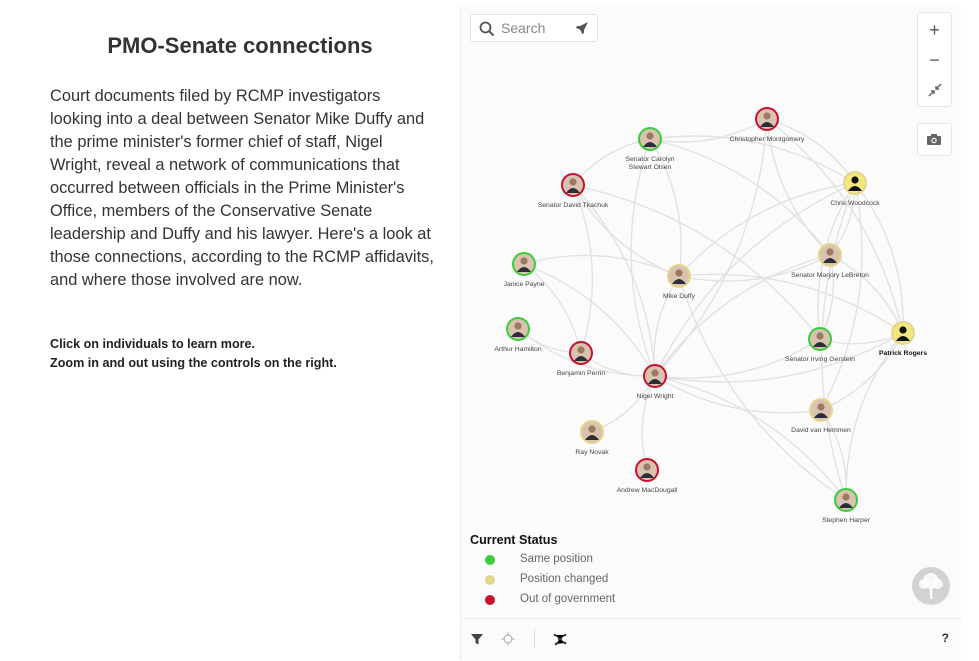  Describe the element at coordinates (655, 396) in the screenshot. I see `node-label: Nigel Wright` at that location.